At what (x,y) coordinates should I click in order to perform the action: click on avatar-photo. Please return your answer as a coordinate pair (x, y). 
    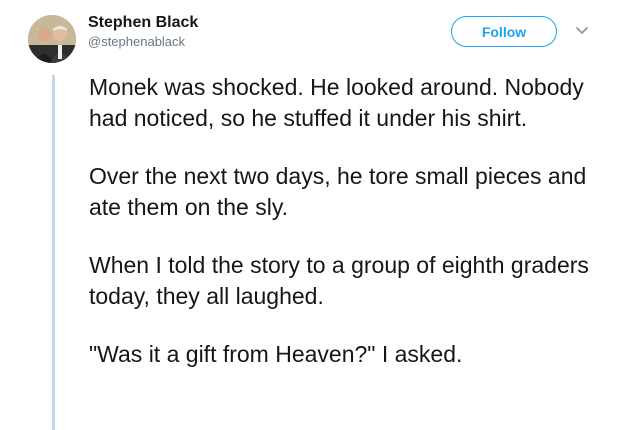
    Looking at the image, I should click on (52, 39).